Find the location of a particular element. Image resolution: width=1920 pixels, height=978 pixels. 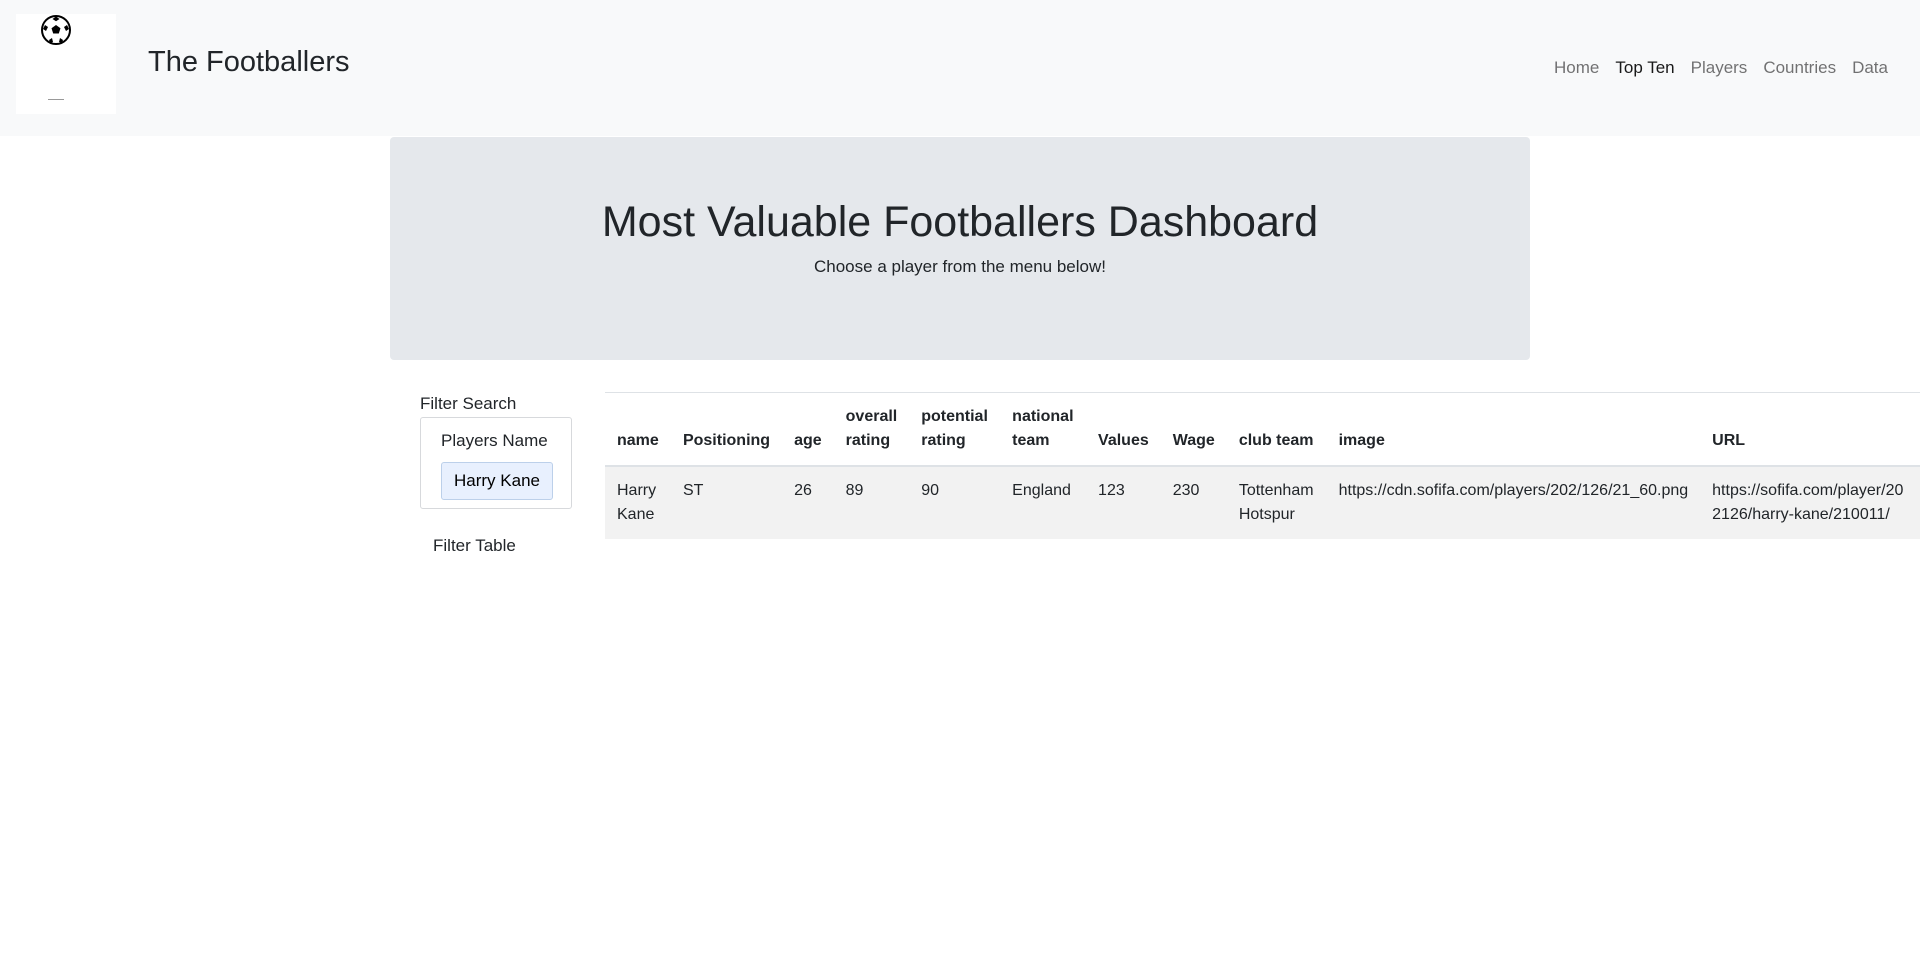

column-header-club-team: club team is located at coordinates (1276, 429).